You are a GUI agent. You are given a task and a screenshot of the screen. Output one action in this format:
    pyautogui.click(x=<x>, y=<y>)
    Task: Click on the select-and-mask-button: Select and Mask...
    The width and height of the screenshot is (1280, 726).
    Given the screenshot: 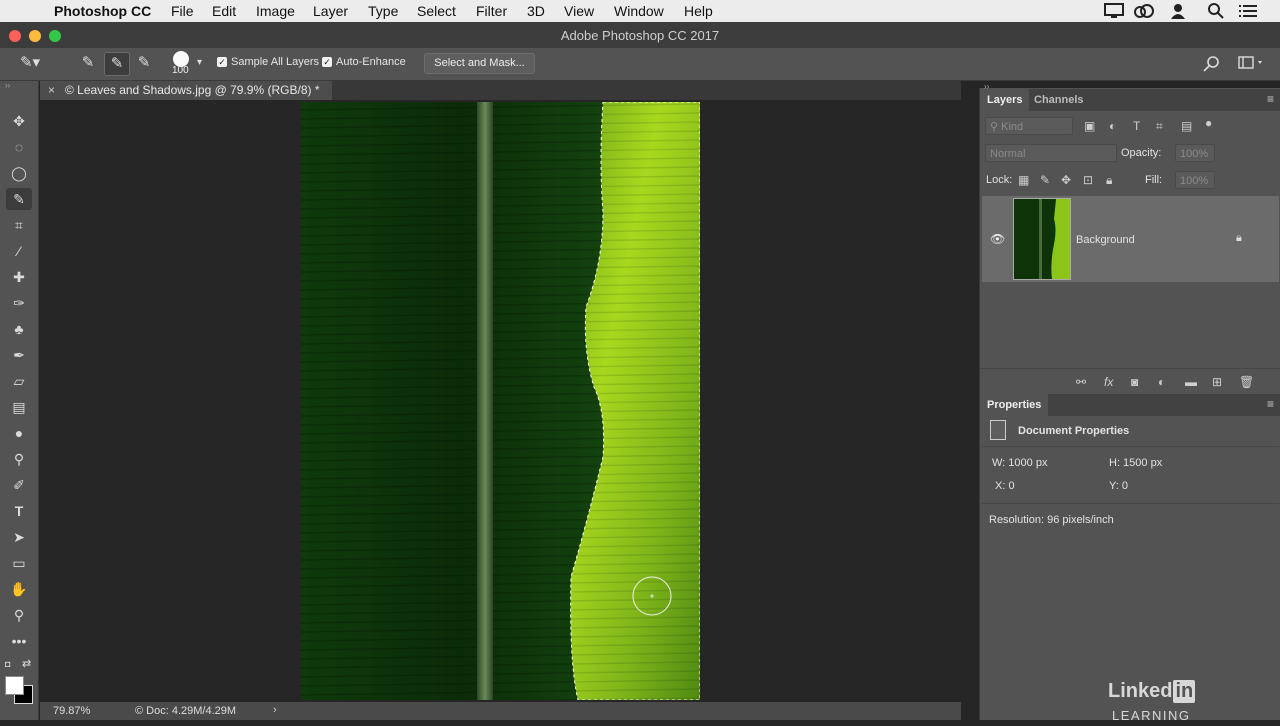 What is the action you would take?
    pyautogui.click(x=479, y=63)
    